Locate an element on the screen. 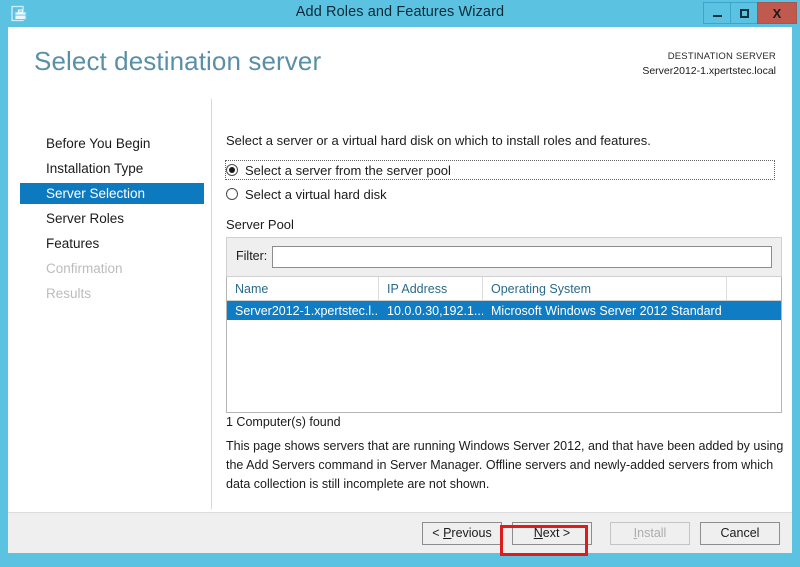  sidebar-item-label: Server Roles is located at coordinates (85, 218).